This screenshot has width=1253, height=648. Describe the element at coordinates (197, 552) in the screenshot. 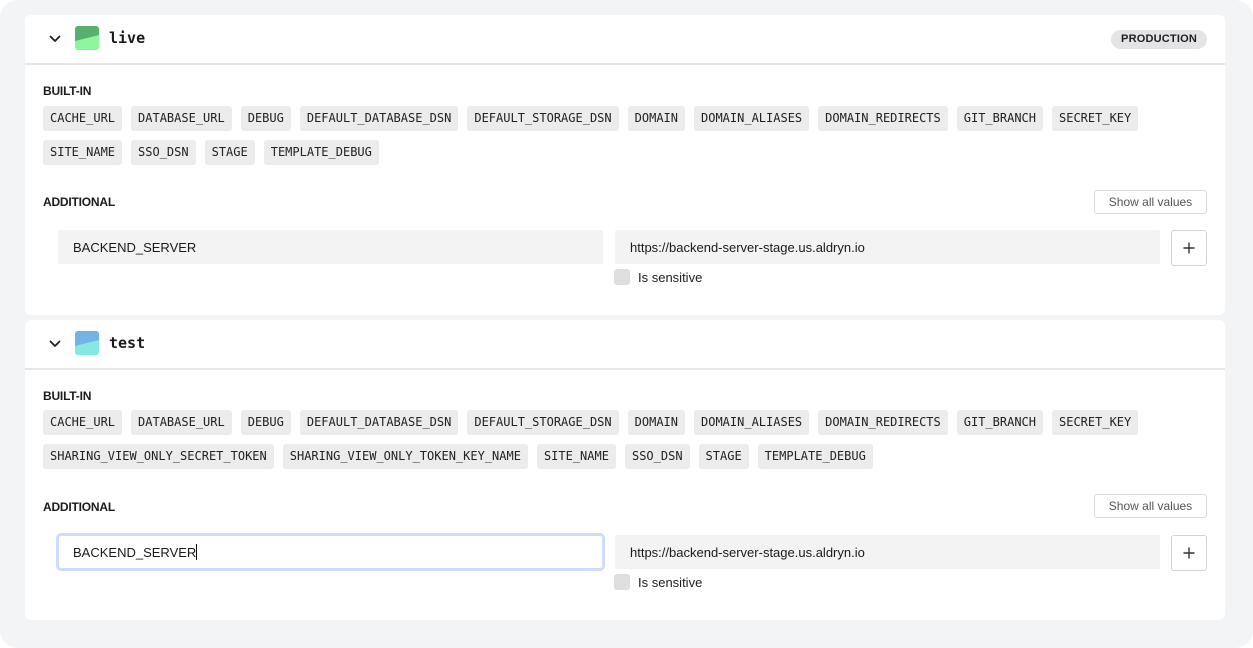

I see `text-cursor` at that location.